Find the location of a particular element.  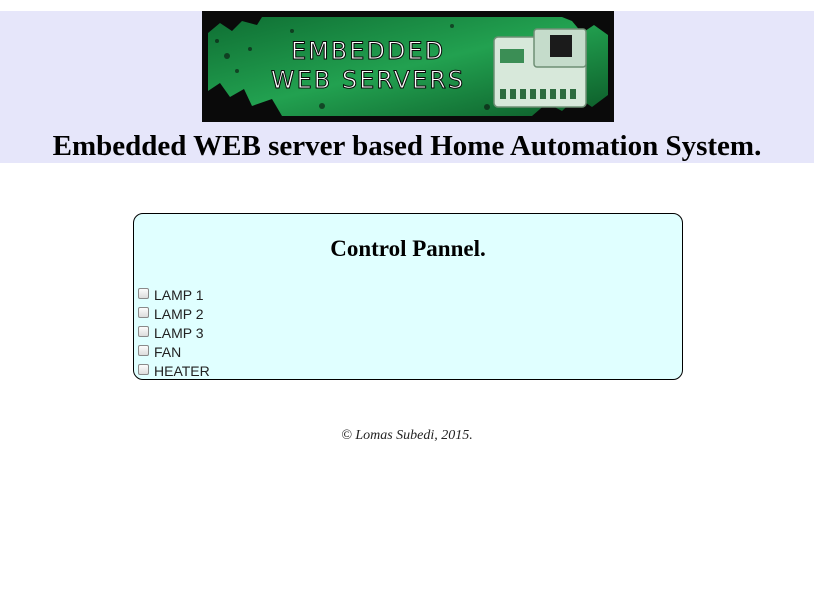

lamp-1-checkbox is located at coordinates (143, 293).